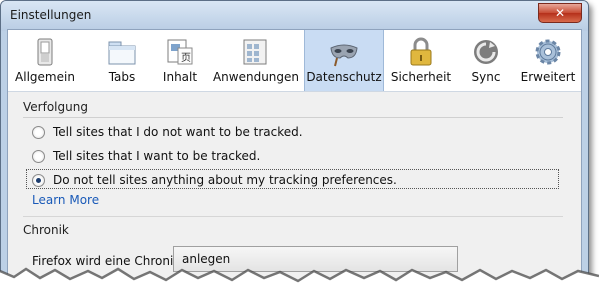 The image size is (599, 299). What do you see at coordinates (45, 77) in the screenshot?
I see `tab-label: Allgemein` at bounding box center [45, 77].